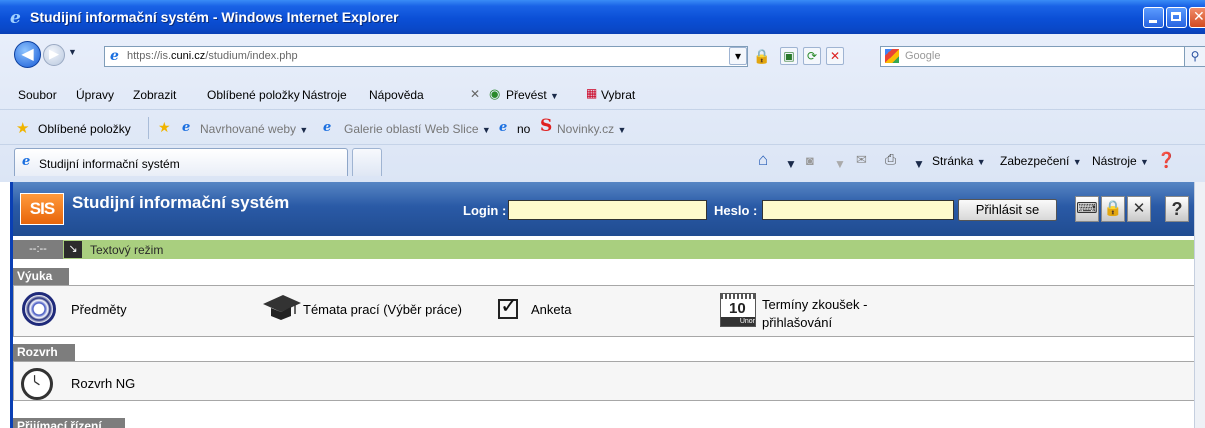 Image resolution: width=1205 pixels, height=428 pixels. Describe the element at coordinates (1041, 161) in the screenshot. I see `security-menu: Zabezpečení ▼` at that location.